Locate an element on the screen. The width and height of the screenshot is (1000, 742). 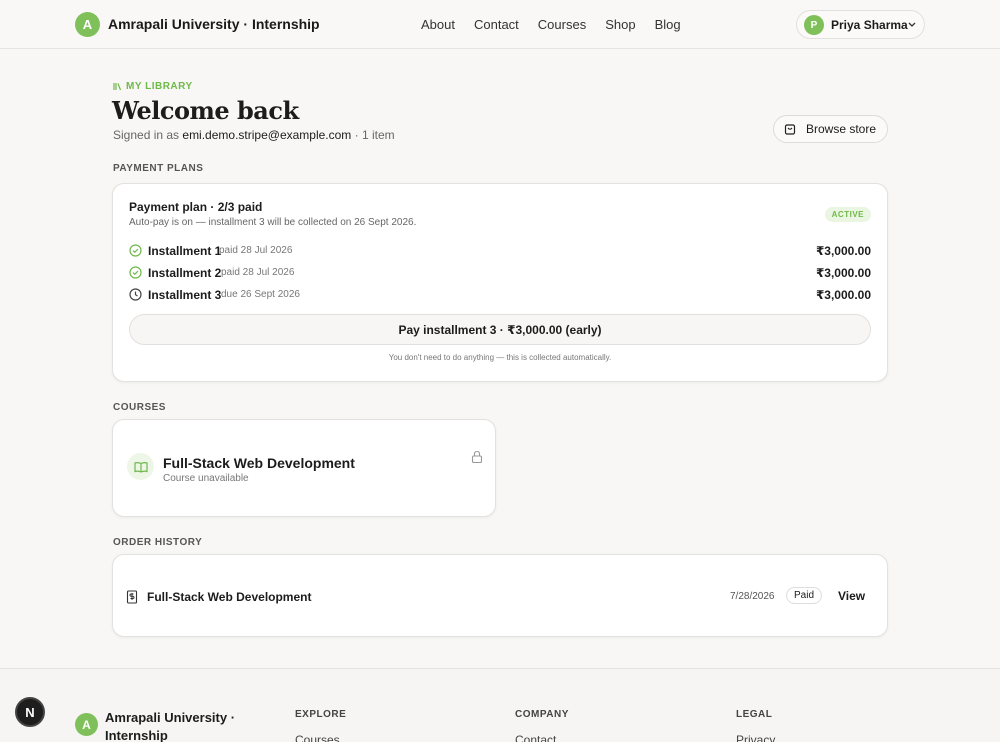
signed-prefix: Signed in as is located at coordinates (148, 135).